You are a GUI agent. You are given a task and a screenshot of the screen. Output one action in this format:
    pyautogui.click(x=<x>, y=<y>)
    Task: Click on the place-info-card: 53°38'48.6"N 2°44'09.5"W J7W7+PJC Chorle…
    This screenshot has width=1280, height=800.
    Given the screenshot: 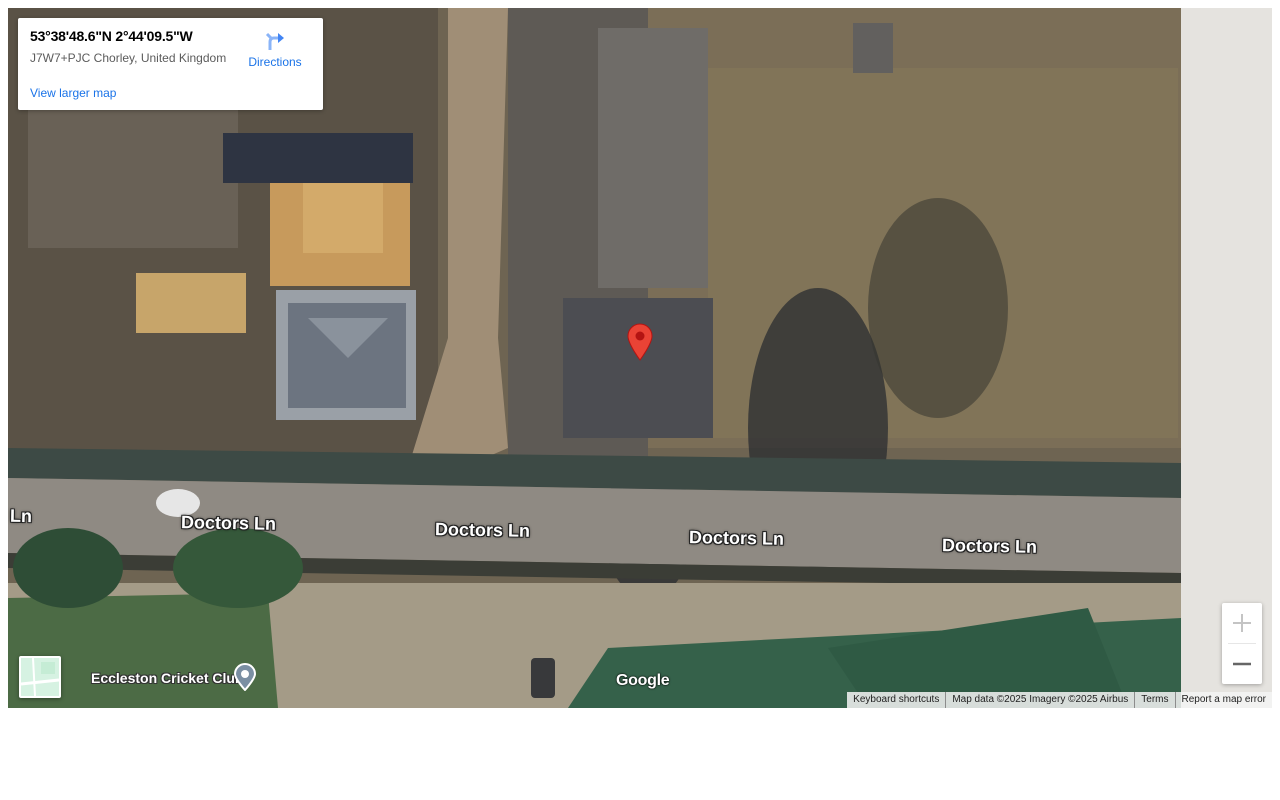 What is the action you would take?
    pyautogui.click(x=170, y=64)
    